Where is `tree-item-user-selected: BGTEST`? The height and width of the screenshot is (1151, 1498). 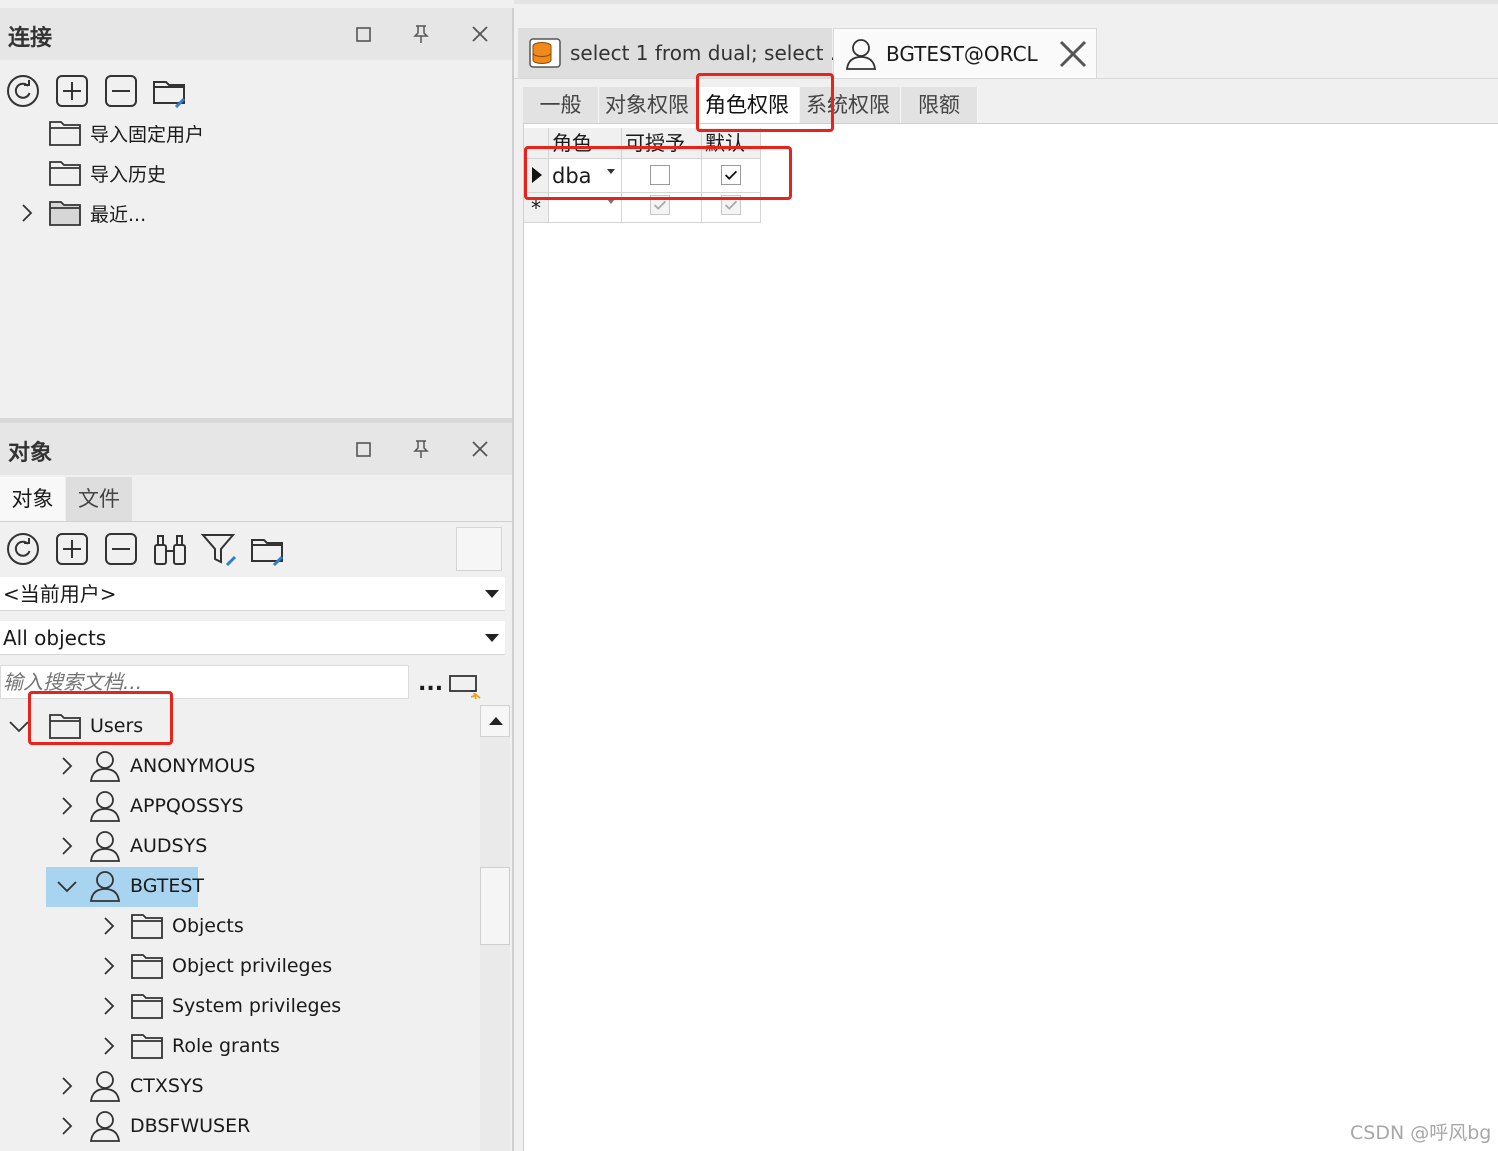
tree-item-user-selected: BGTEST is located at coordinates (130, 886).